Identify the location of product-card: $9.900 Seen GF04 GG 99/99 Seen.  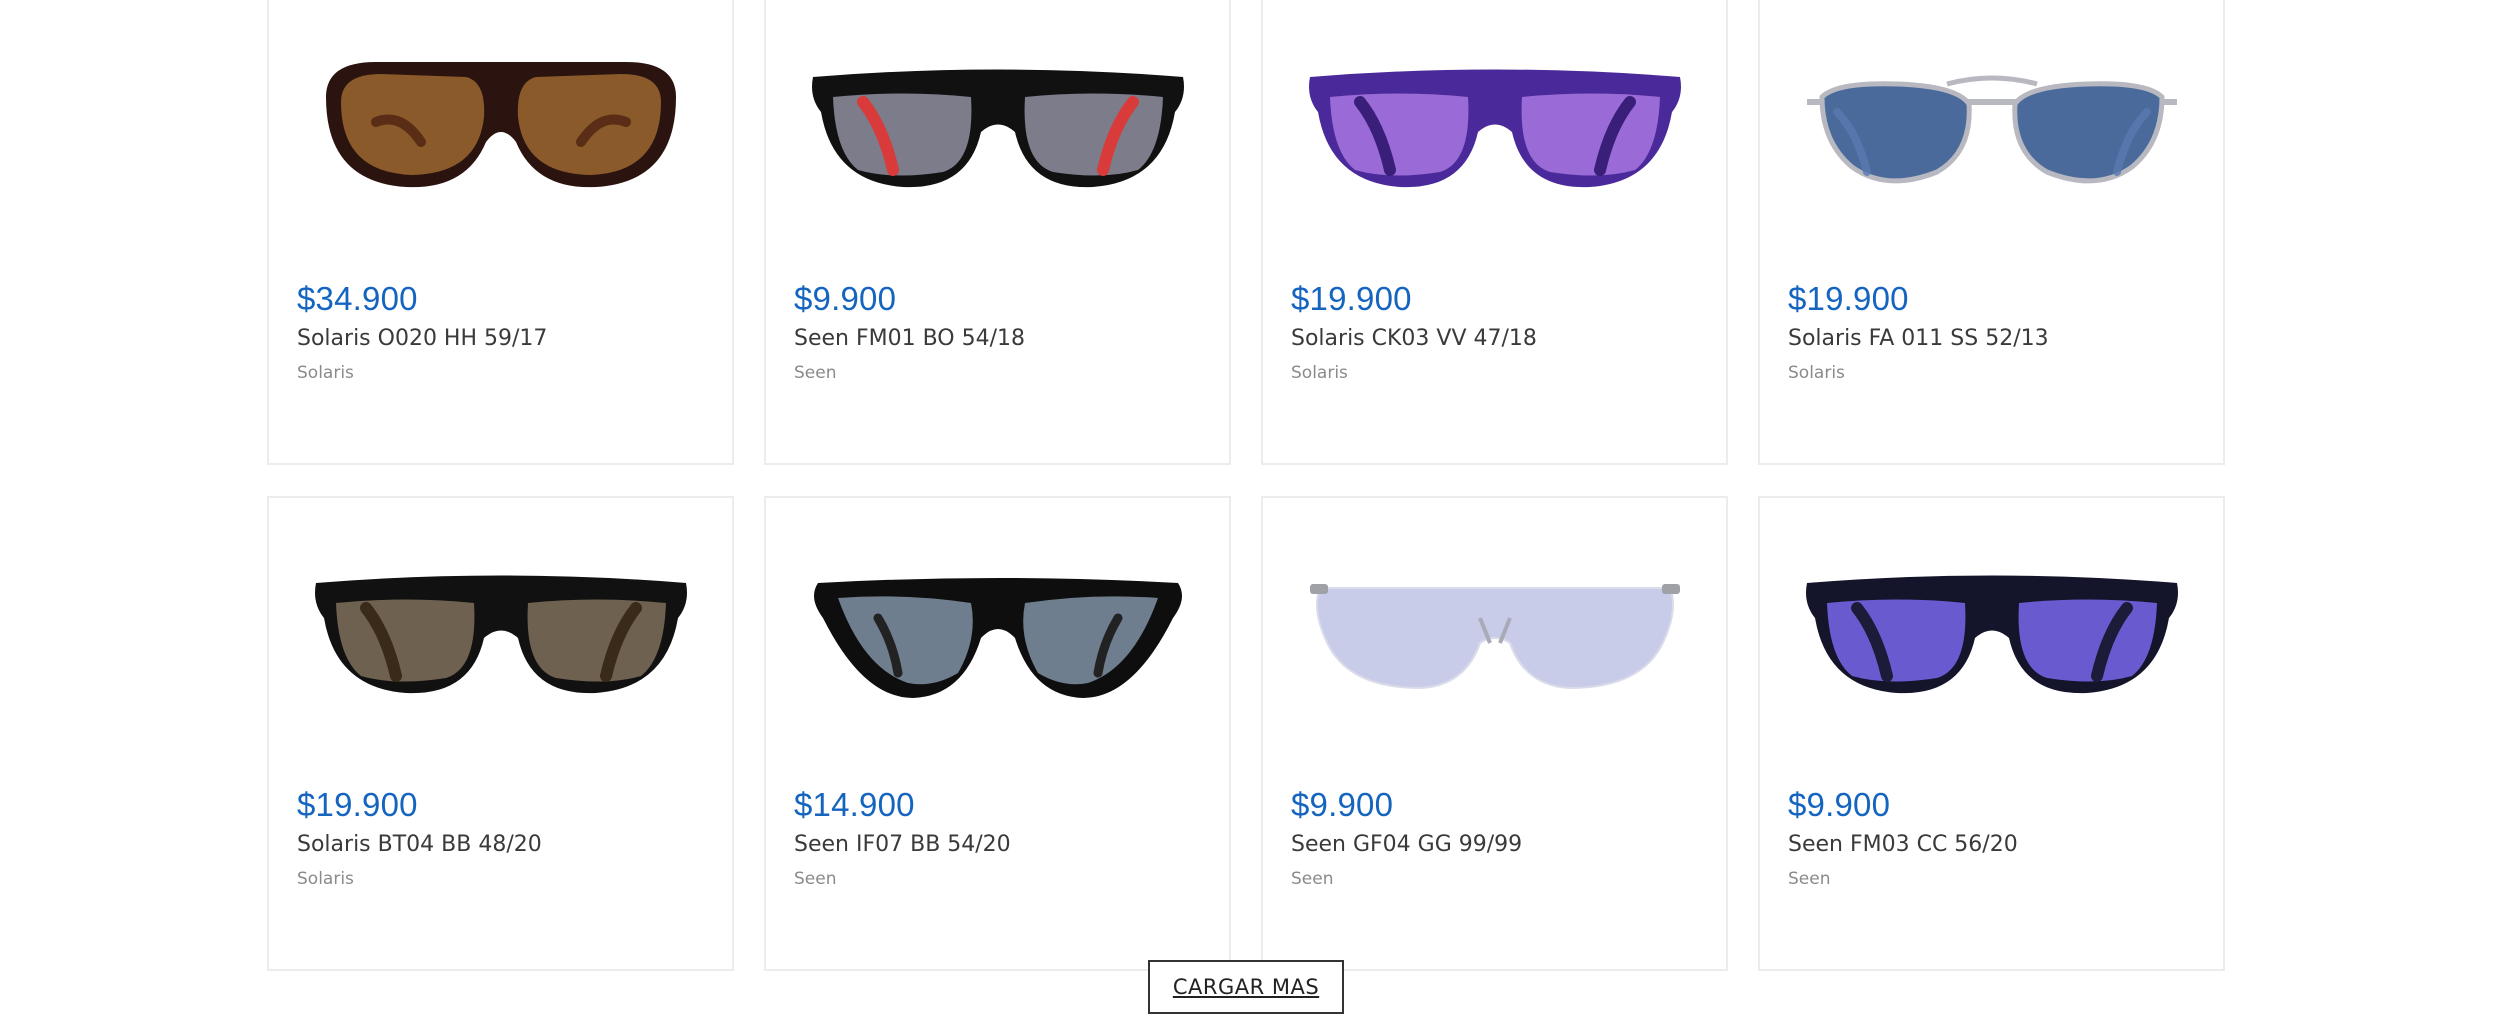
(1494, 733).